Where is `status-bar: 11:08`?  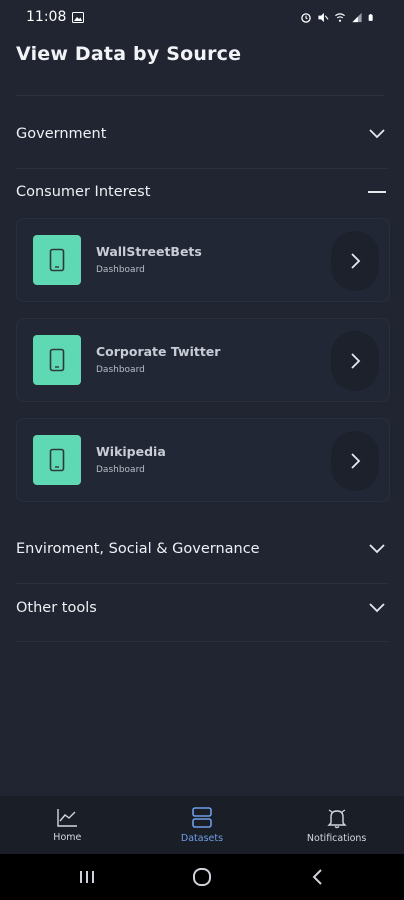
status-bar: 11:08 is located at coordinates (202, 17).